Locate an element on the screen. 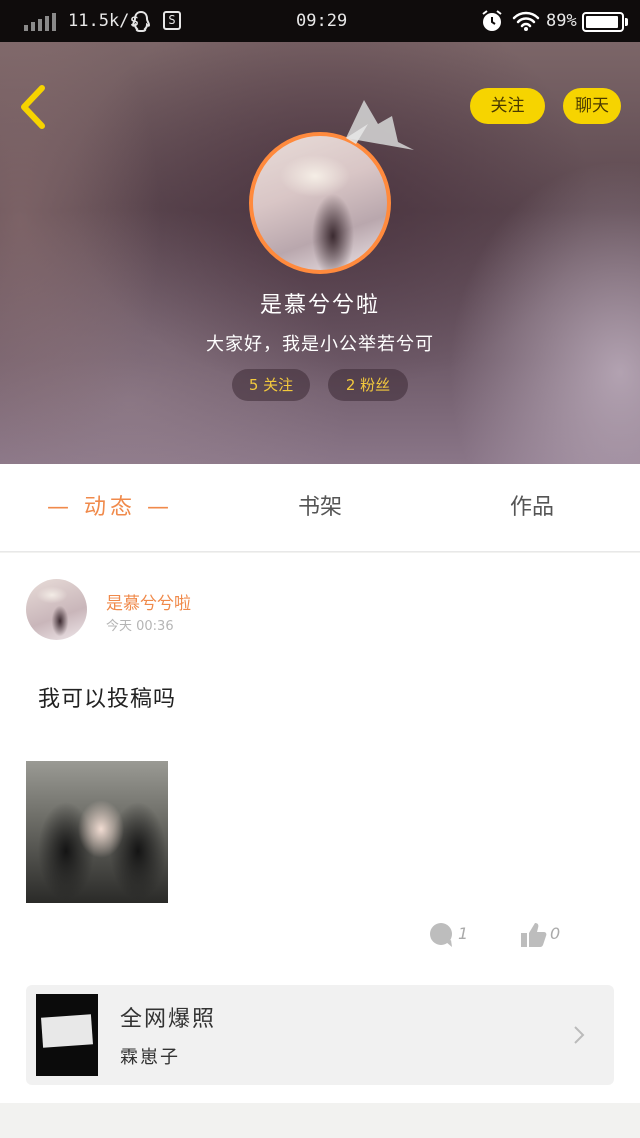 Image resolution: width=640 pixels, height=1138 pixels. comment-icon is located at coordinates (441, 935).